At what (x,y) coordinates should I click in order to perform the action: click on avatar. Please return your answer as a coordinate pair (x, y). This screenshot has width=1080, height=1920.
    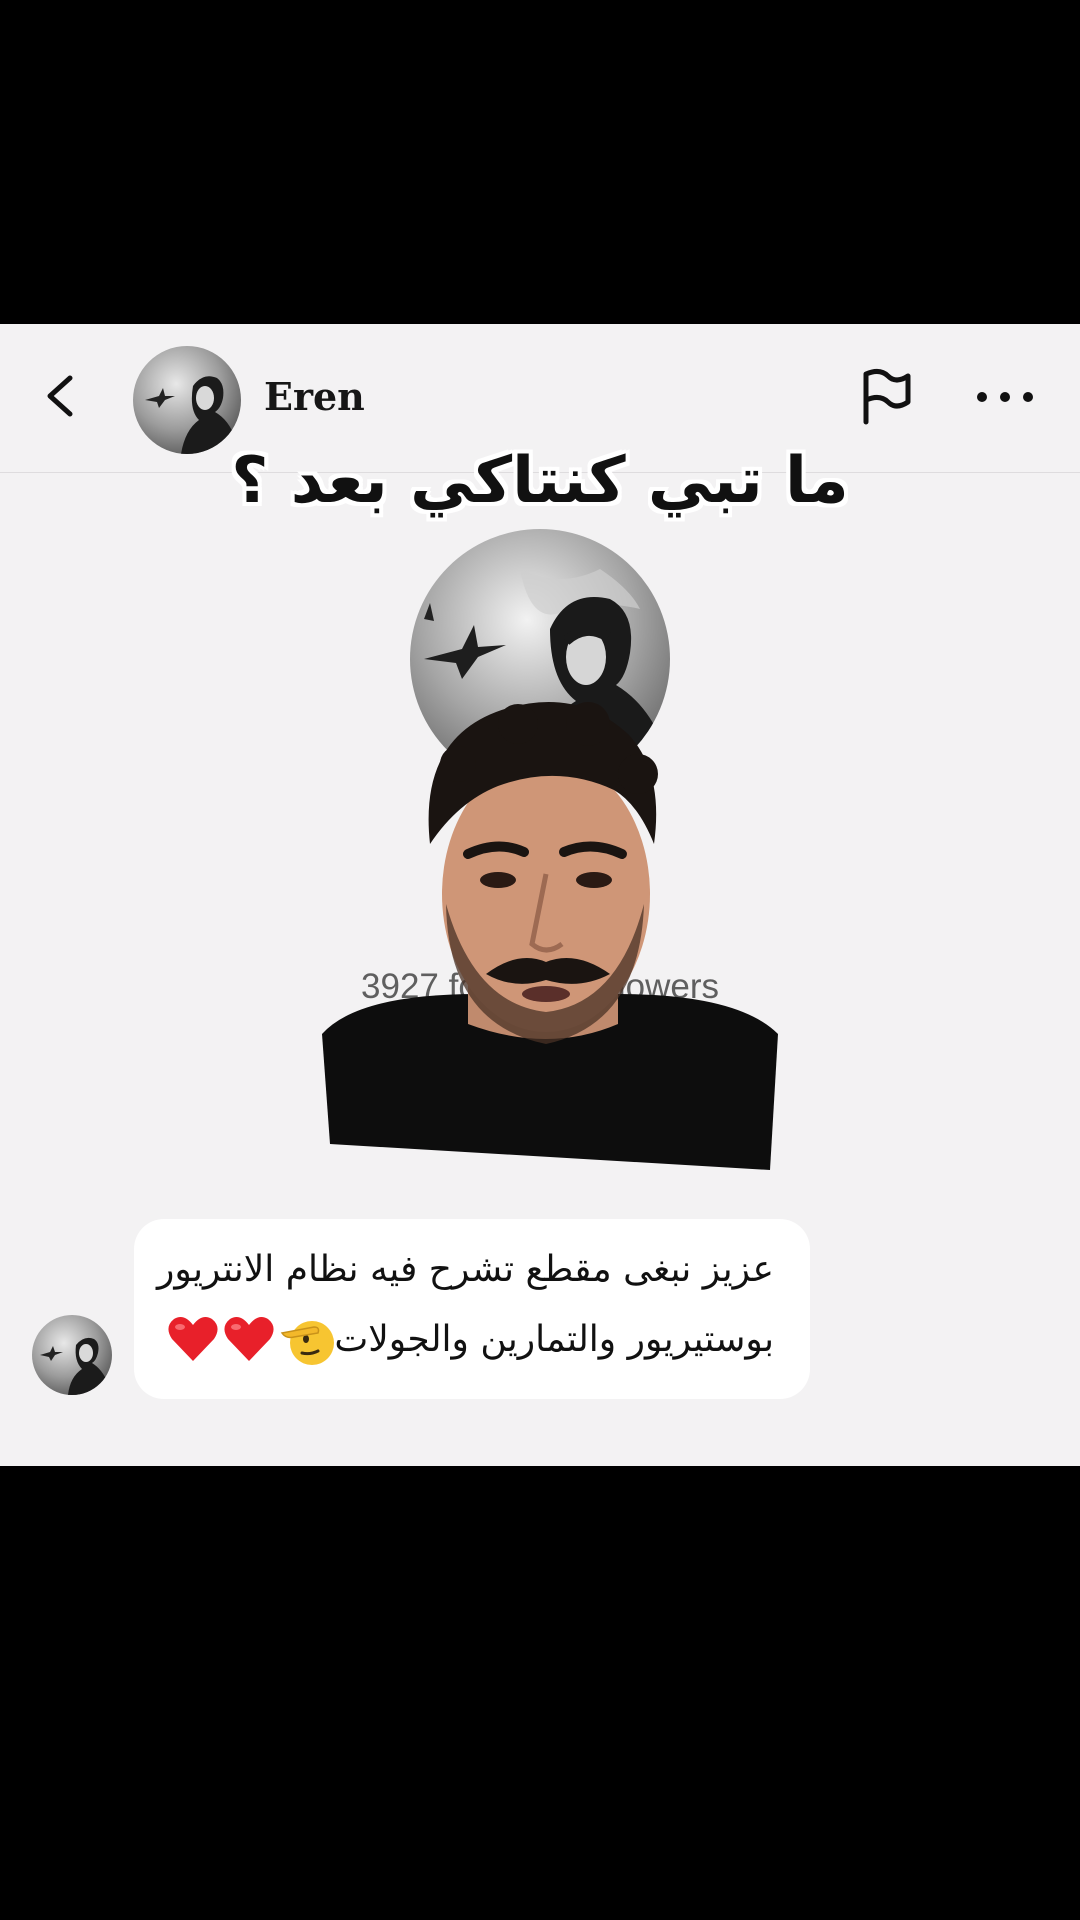
    Looking at the image, I should click on (187, 400).